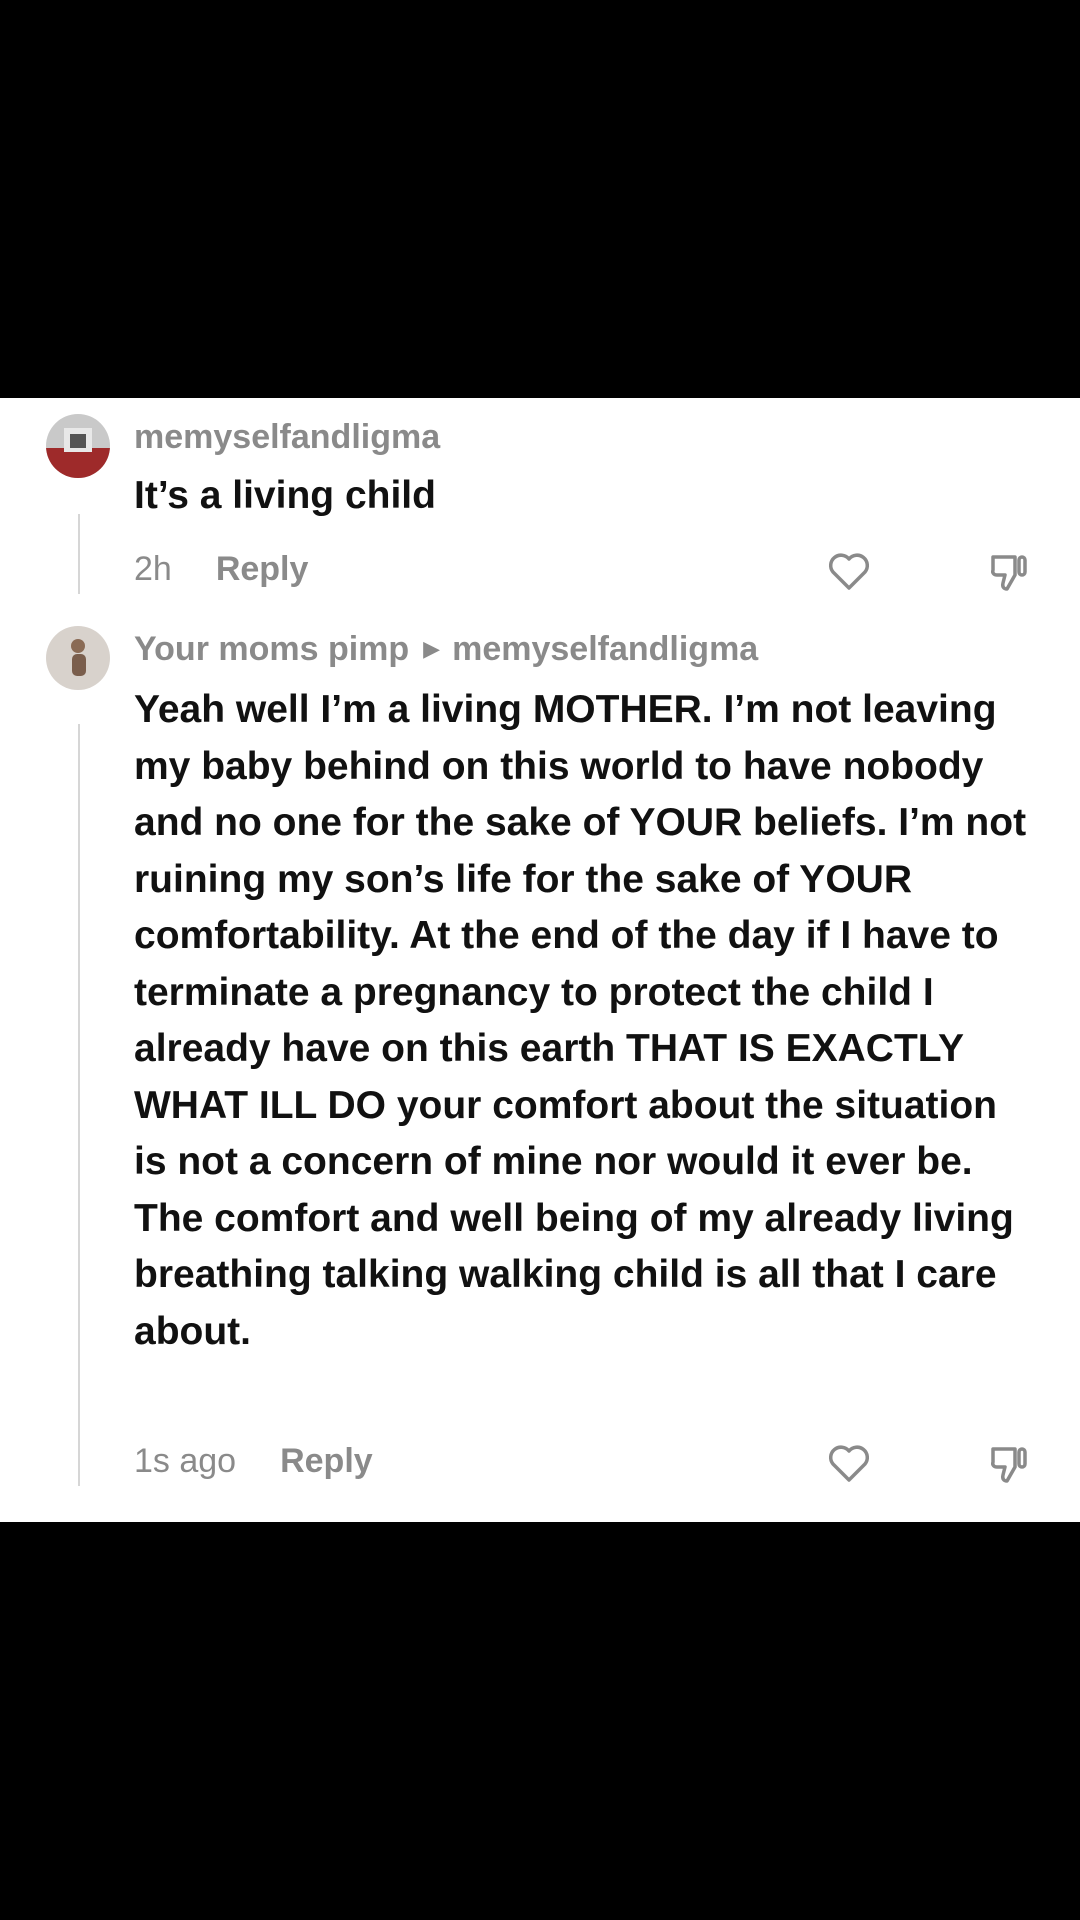 Image resolution: width=1080 pixels, height=1920 pixels. What do you see at coordinates (432, 648) in the screenshot?
I see `reply-arrow-icon: ▶` at bounding box center [432, 648].